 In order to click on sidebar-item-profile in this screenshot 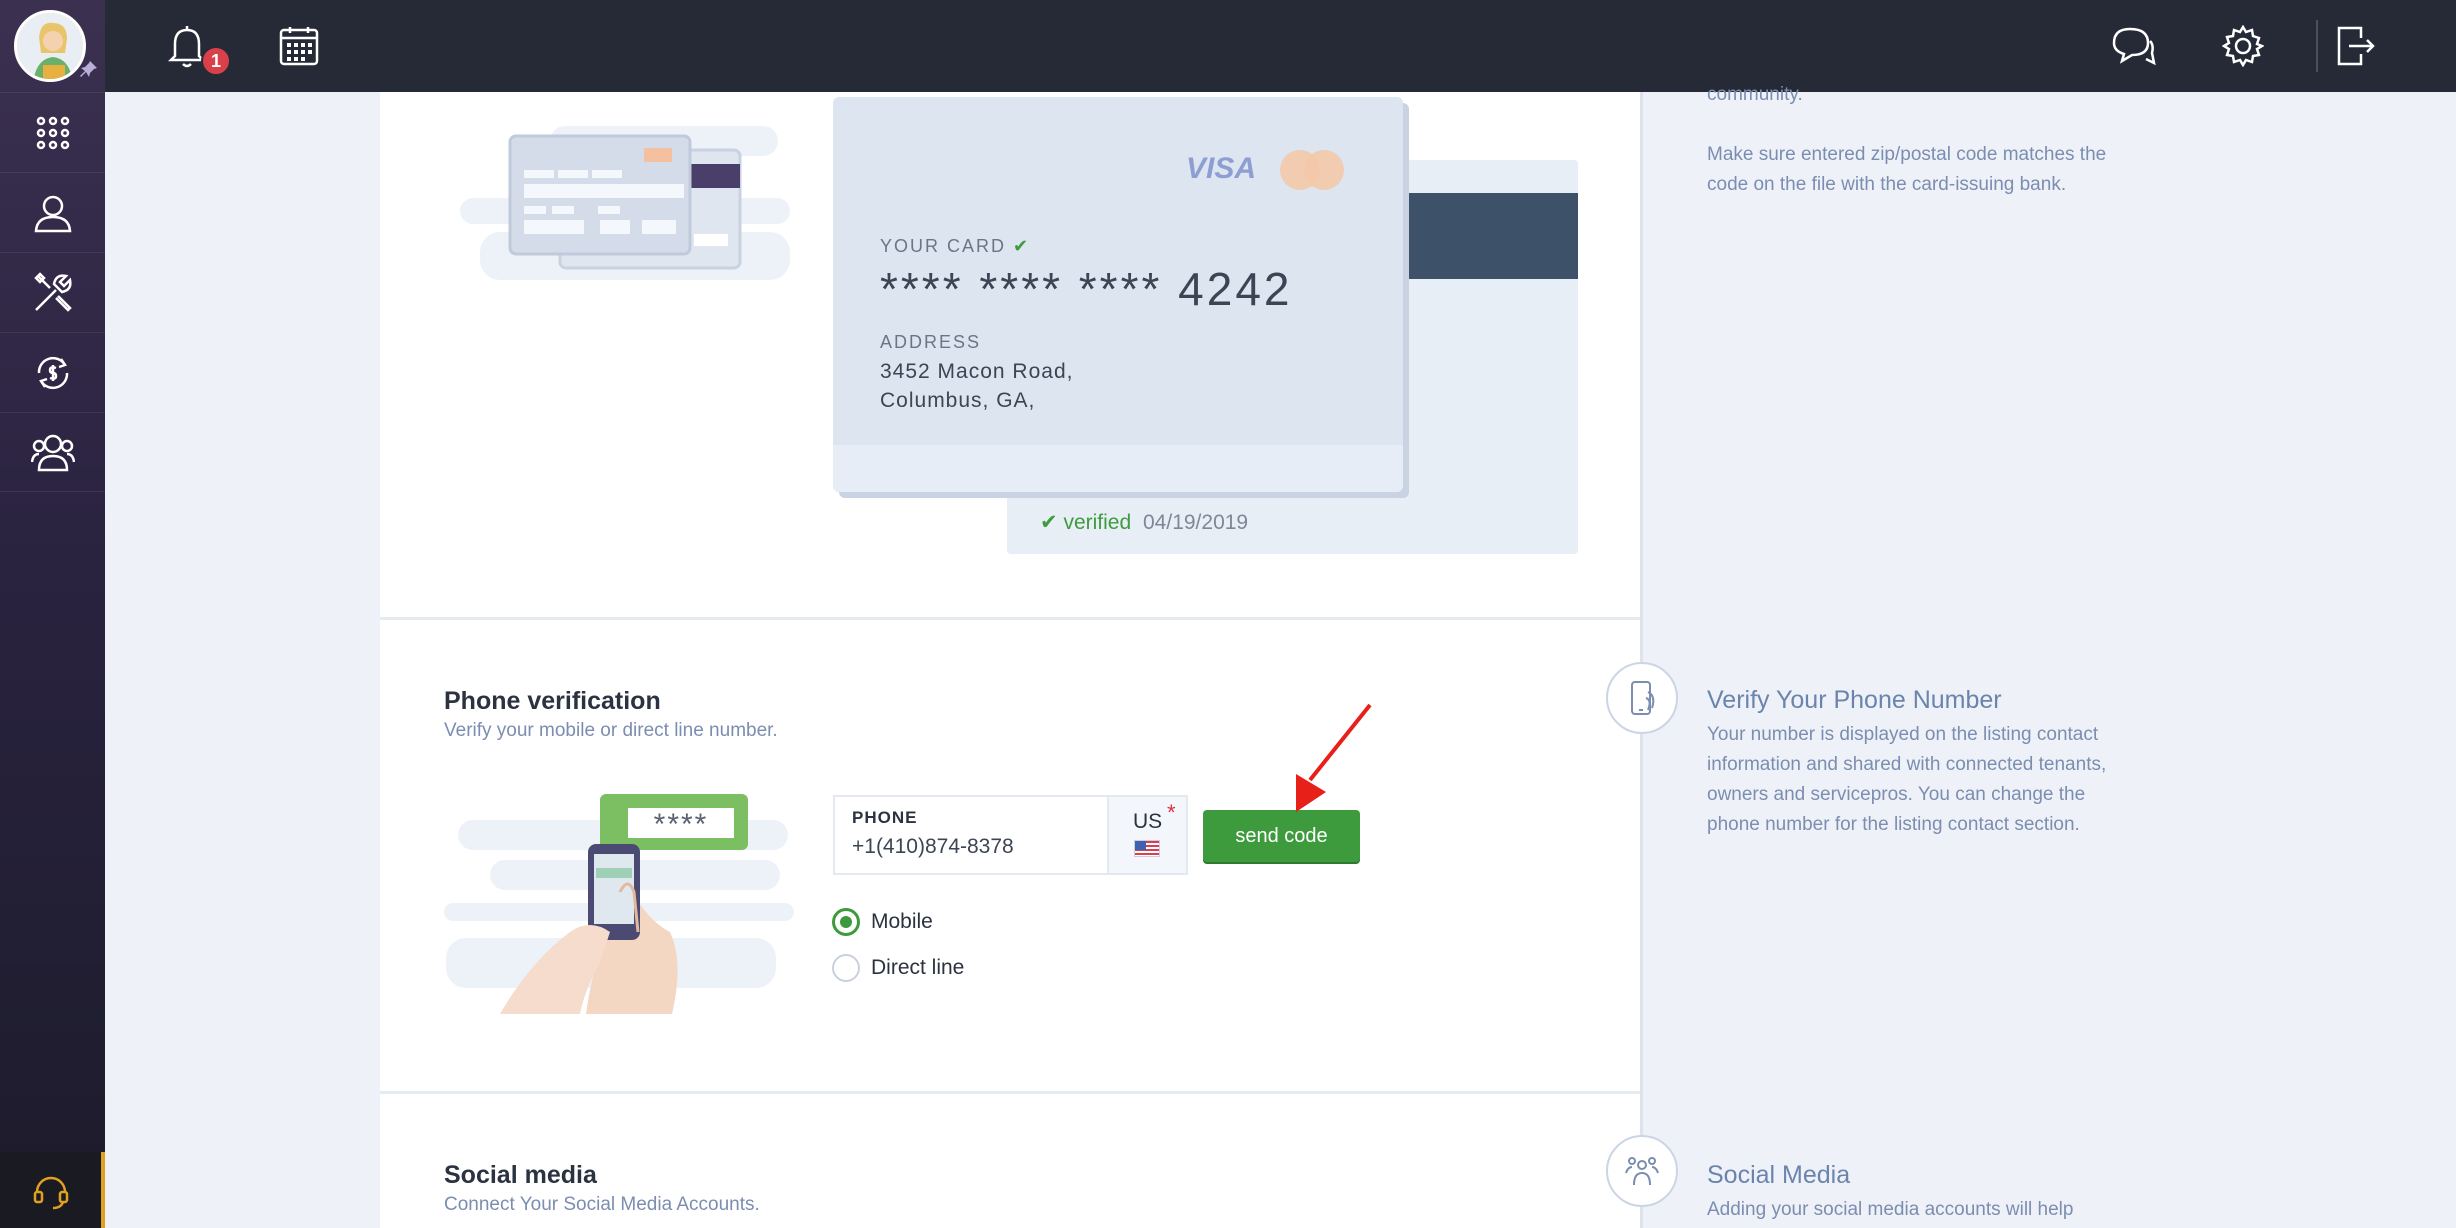, I will do `click(52, 212)`.